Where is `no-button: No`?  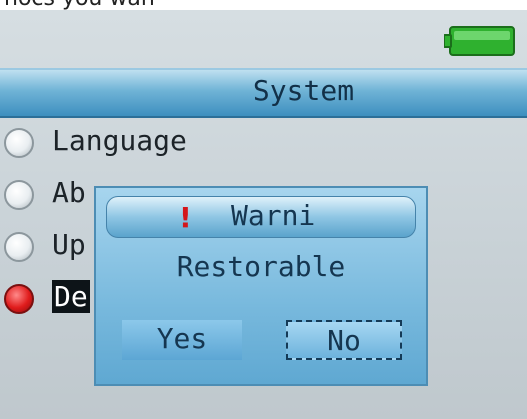 no-button: No is located at coordinates (344, 340).